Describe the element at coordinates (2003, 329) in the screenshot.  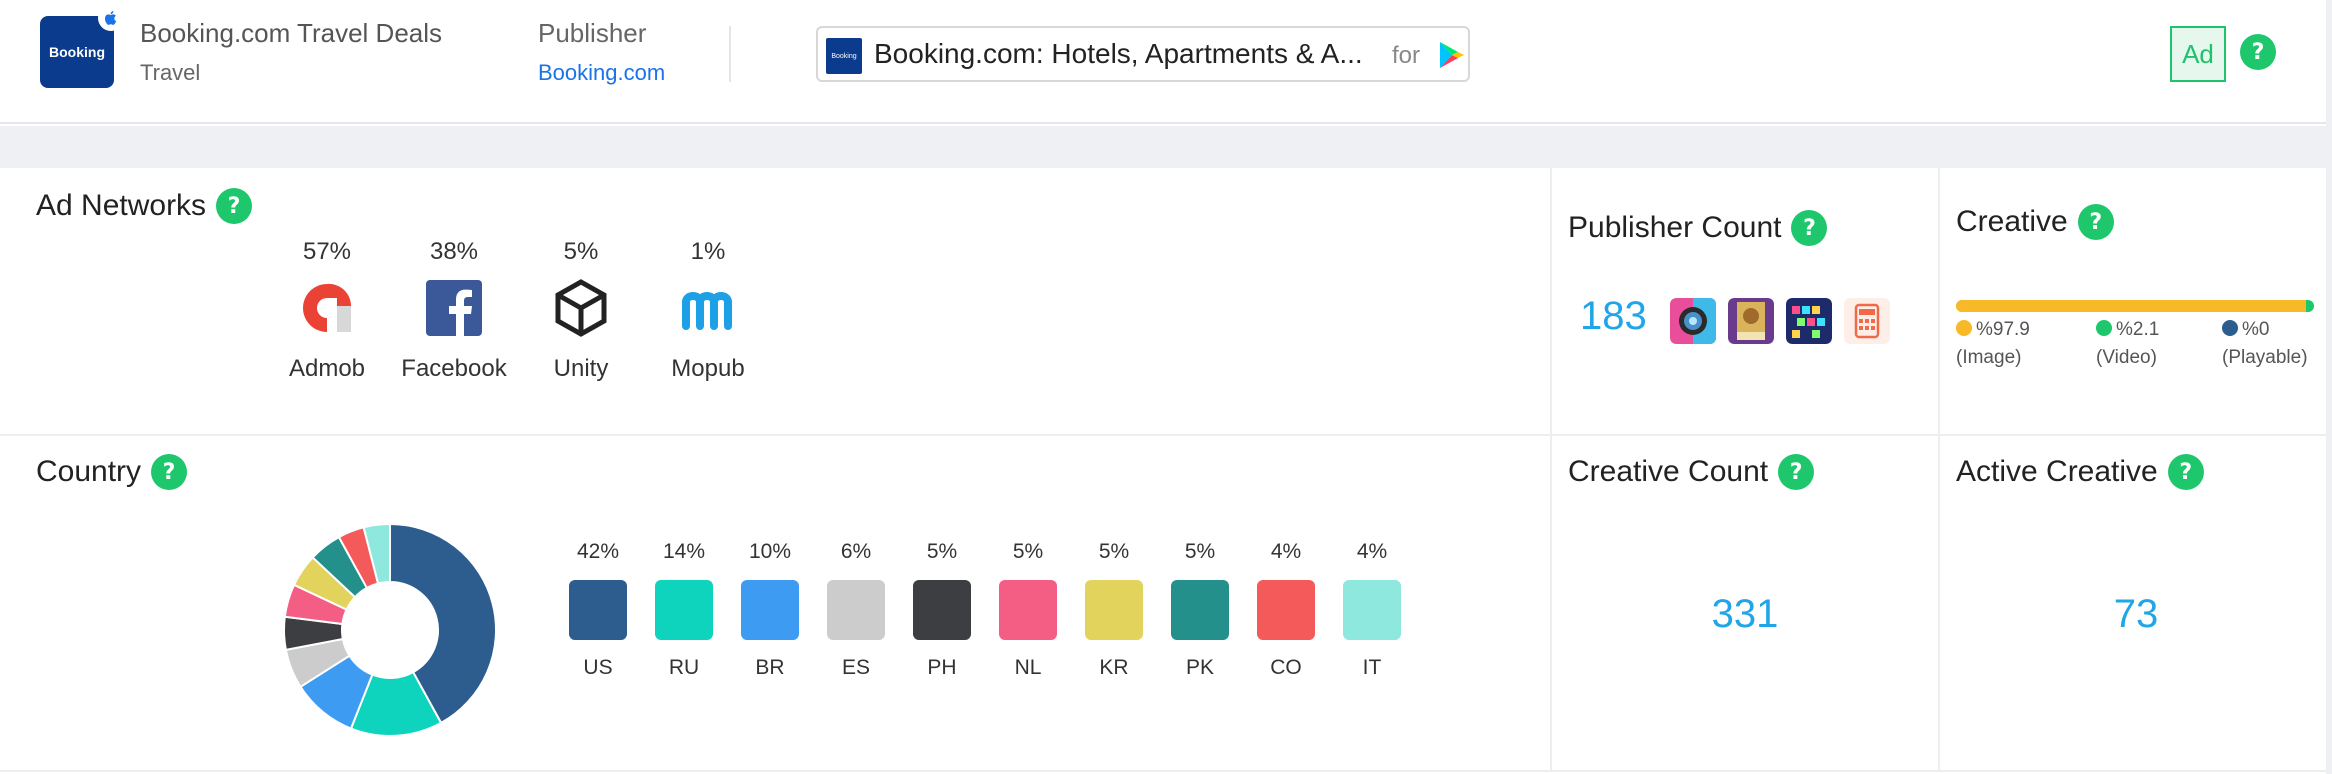
I see `legend-value: %97.9` at that location.